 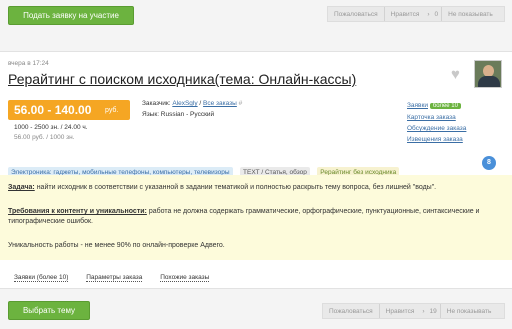 I want to click on tab-parameters: Параметры заказа, so click(x=114, y=278).